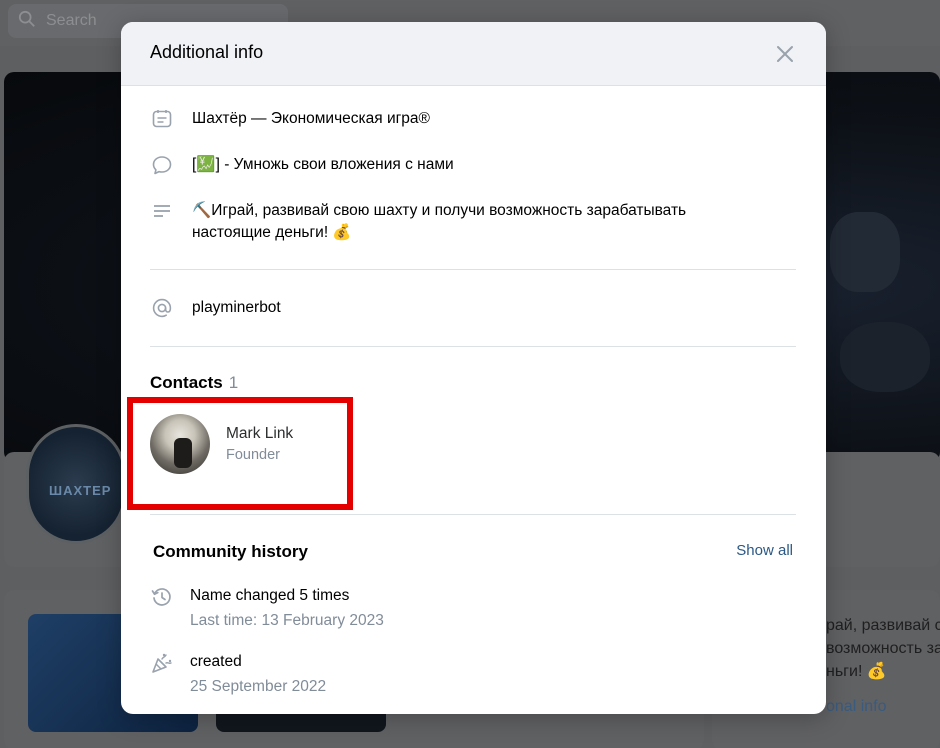 Image resolution: width=940 pixels, height=748 pixels. What do you see at coordinates (230, 551) in the screenshot?
I see `history-title: Community history` at bounding box center [230, 551].